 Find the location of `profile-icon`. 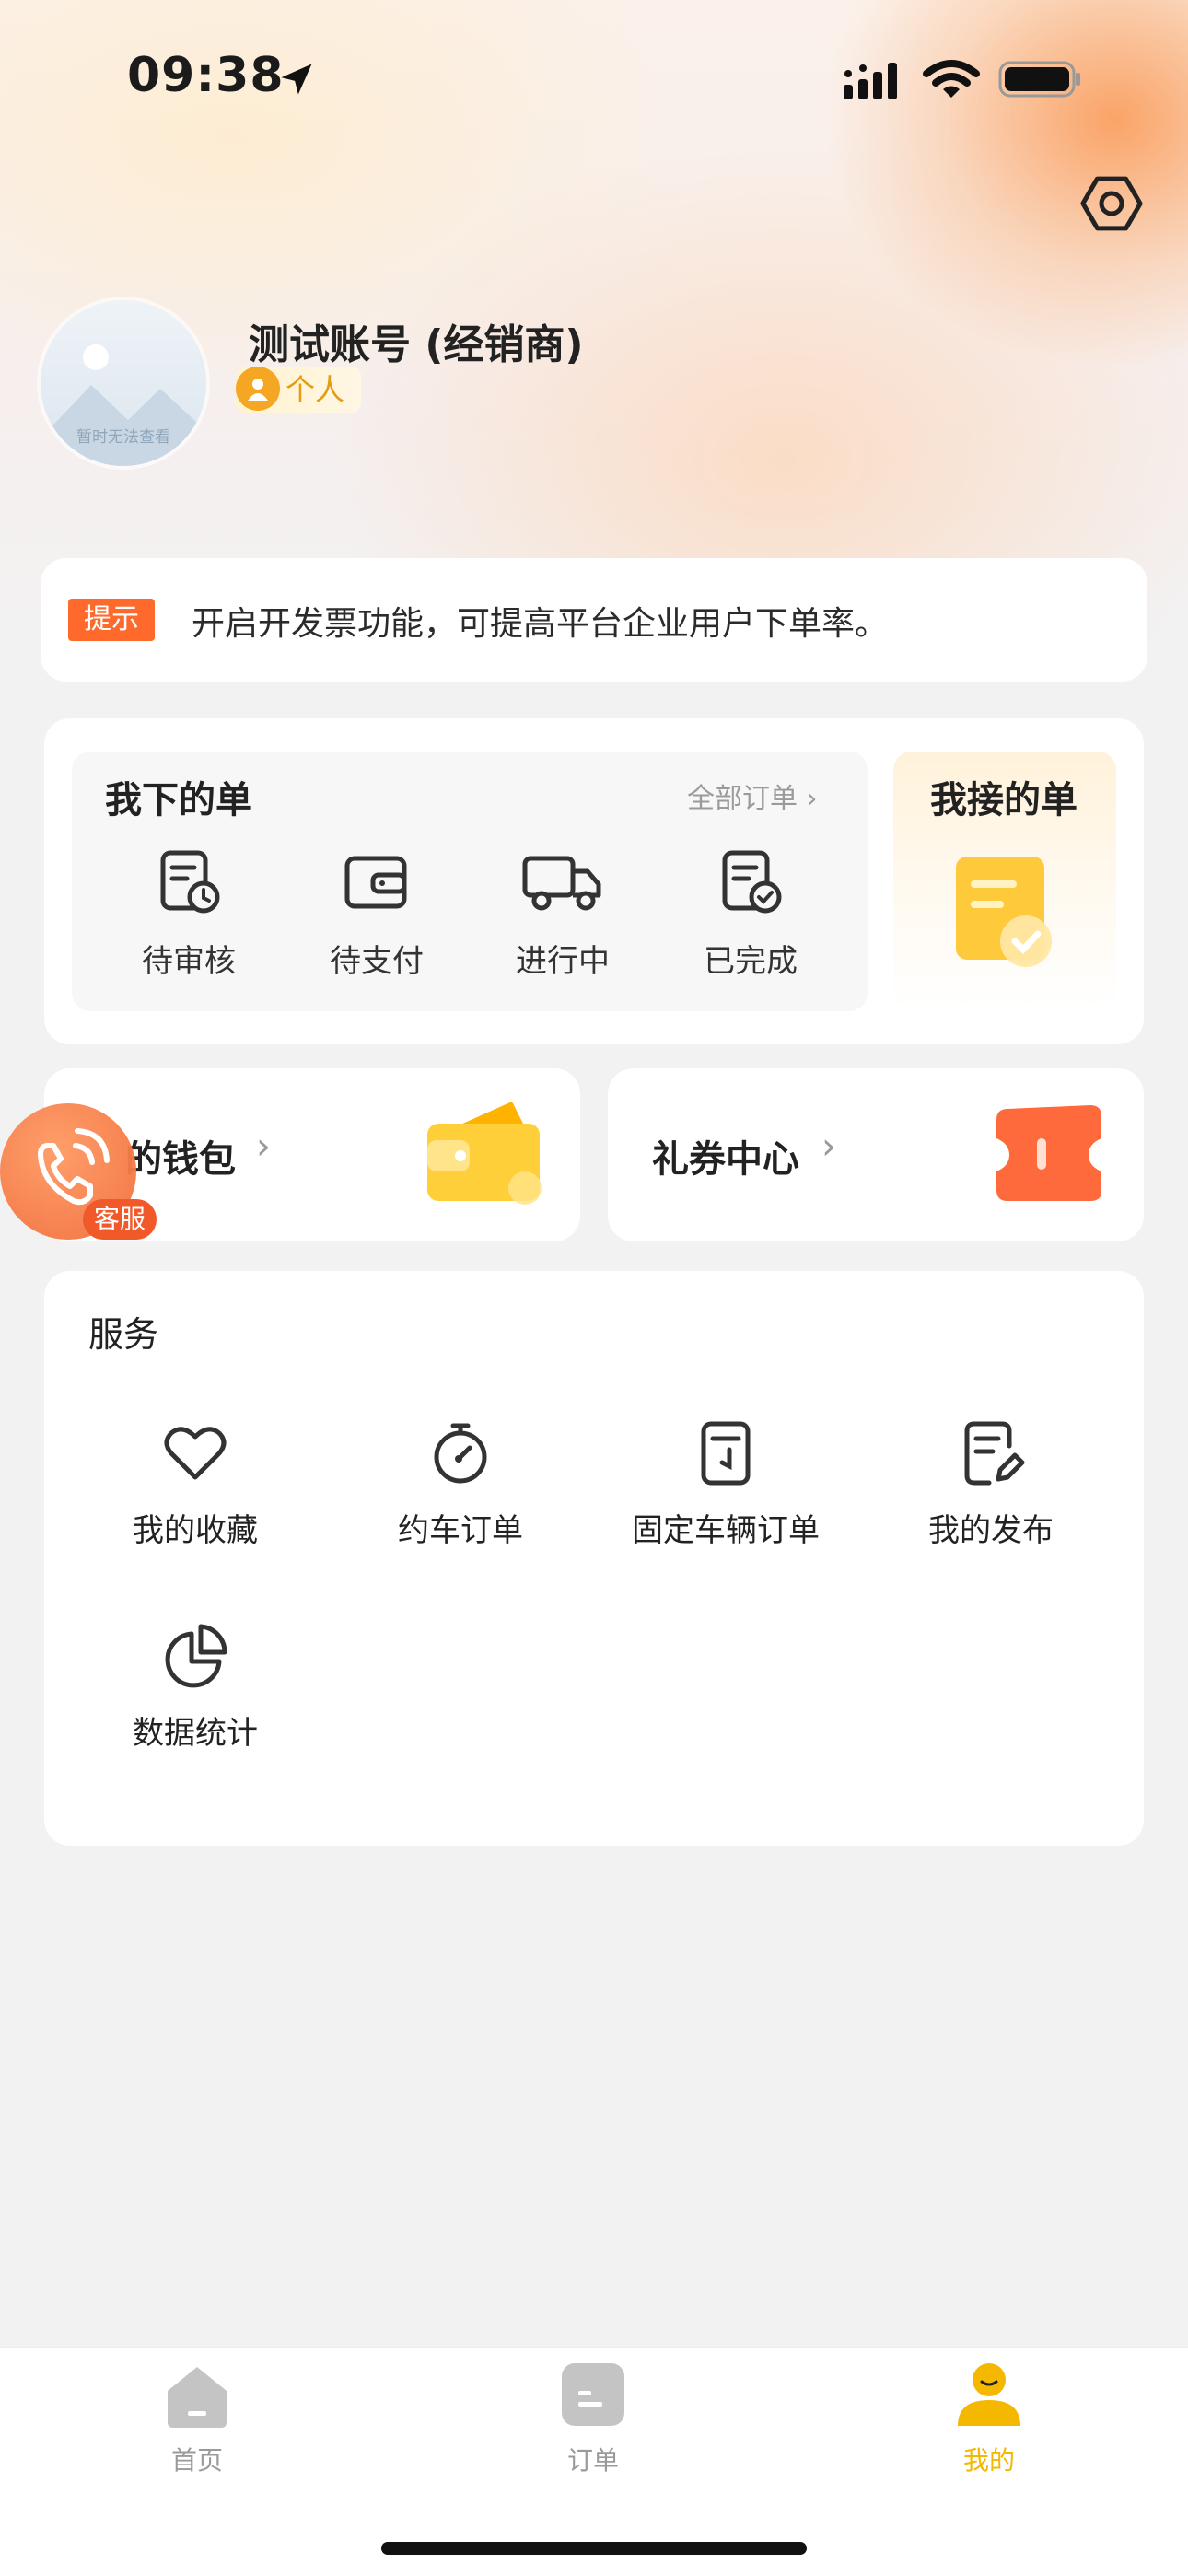

profile-icon is located at coordinates (989, 2394).